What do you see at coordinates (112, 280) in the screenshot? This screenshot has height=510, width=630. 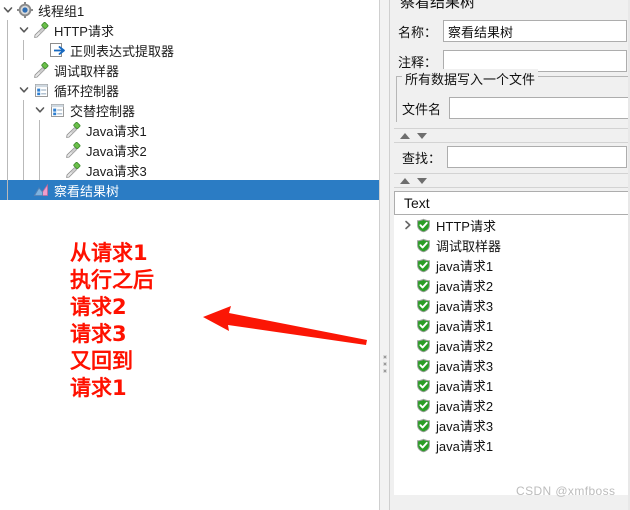 I see `annotation-line-2: 执行之后` at bounding box center [112, 280].